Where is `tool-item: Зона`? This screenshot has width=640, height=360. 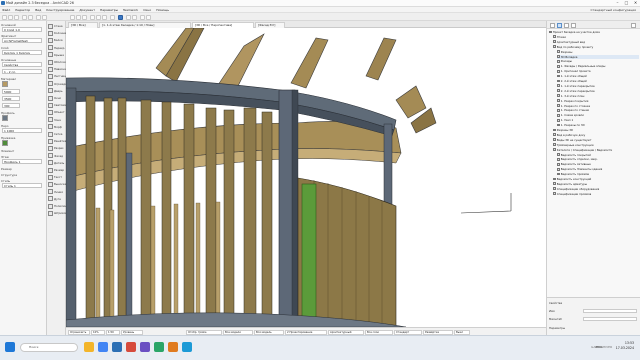 tool-item: Зона is located at coordinates (56, 120).